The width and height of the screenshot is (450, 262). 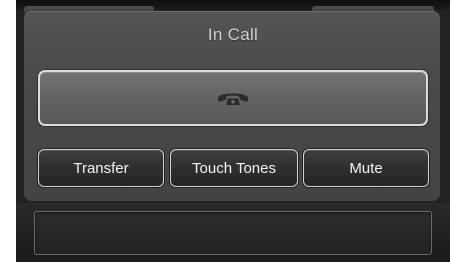 What do you see at coordinates (101, 168) in the screenshot?
I see `transfer-button: Transfer` at bounding box center [101, 168].